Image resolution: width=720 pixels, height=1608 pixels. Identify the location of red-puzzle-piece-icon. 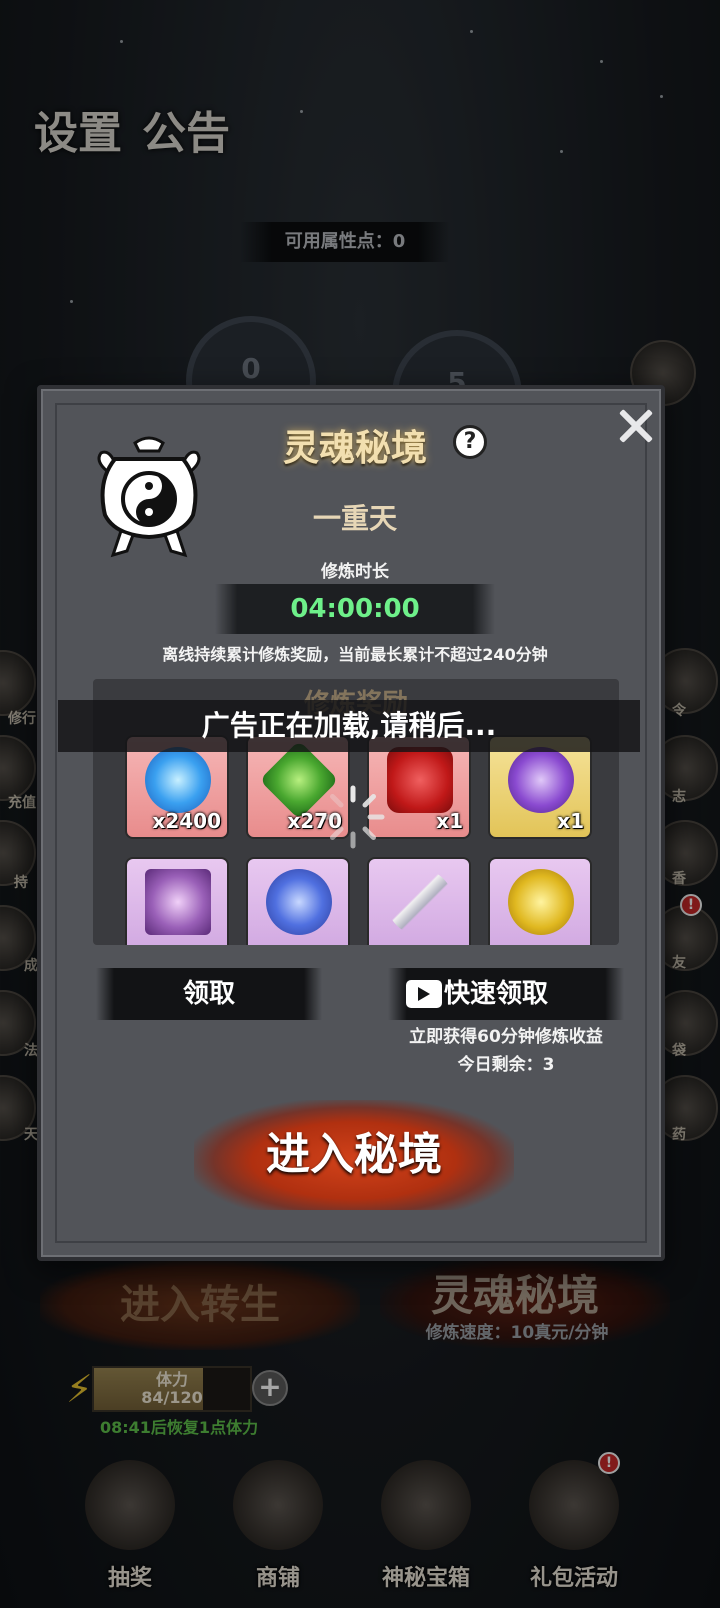
(420, 780).